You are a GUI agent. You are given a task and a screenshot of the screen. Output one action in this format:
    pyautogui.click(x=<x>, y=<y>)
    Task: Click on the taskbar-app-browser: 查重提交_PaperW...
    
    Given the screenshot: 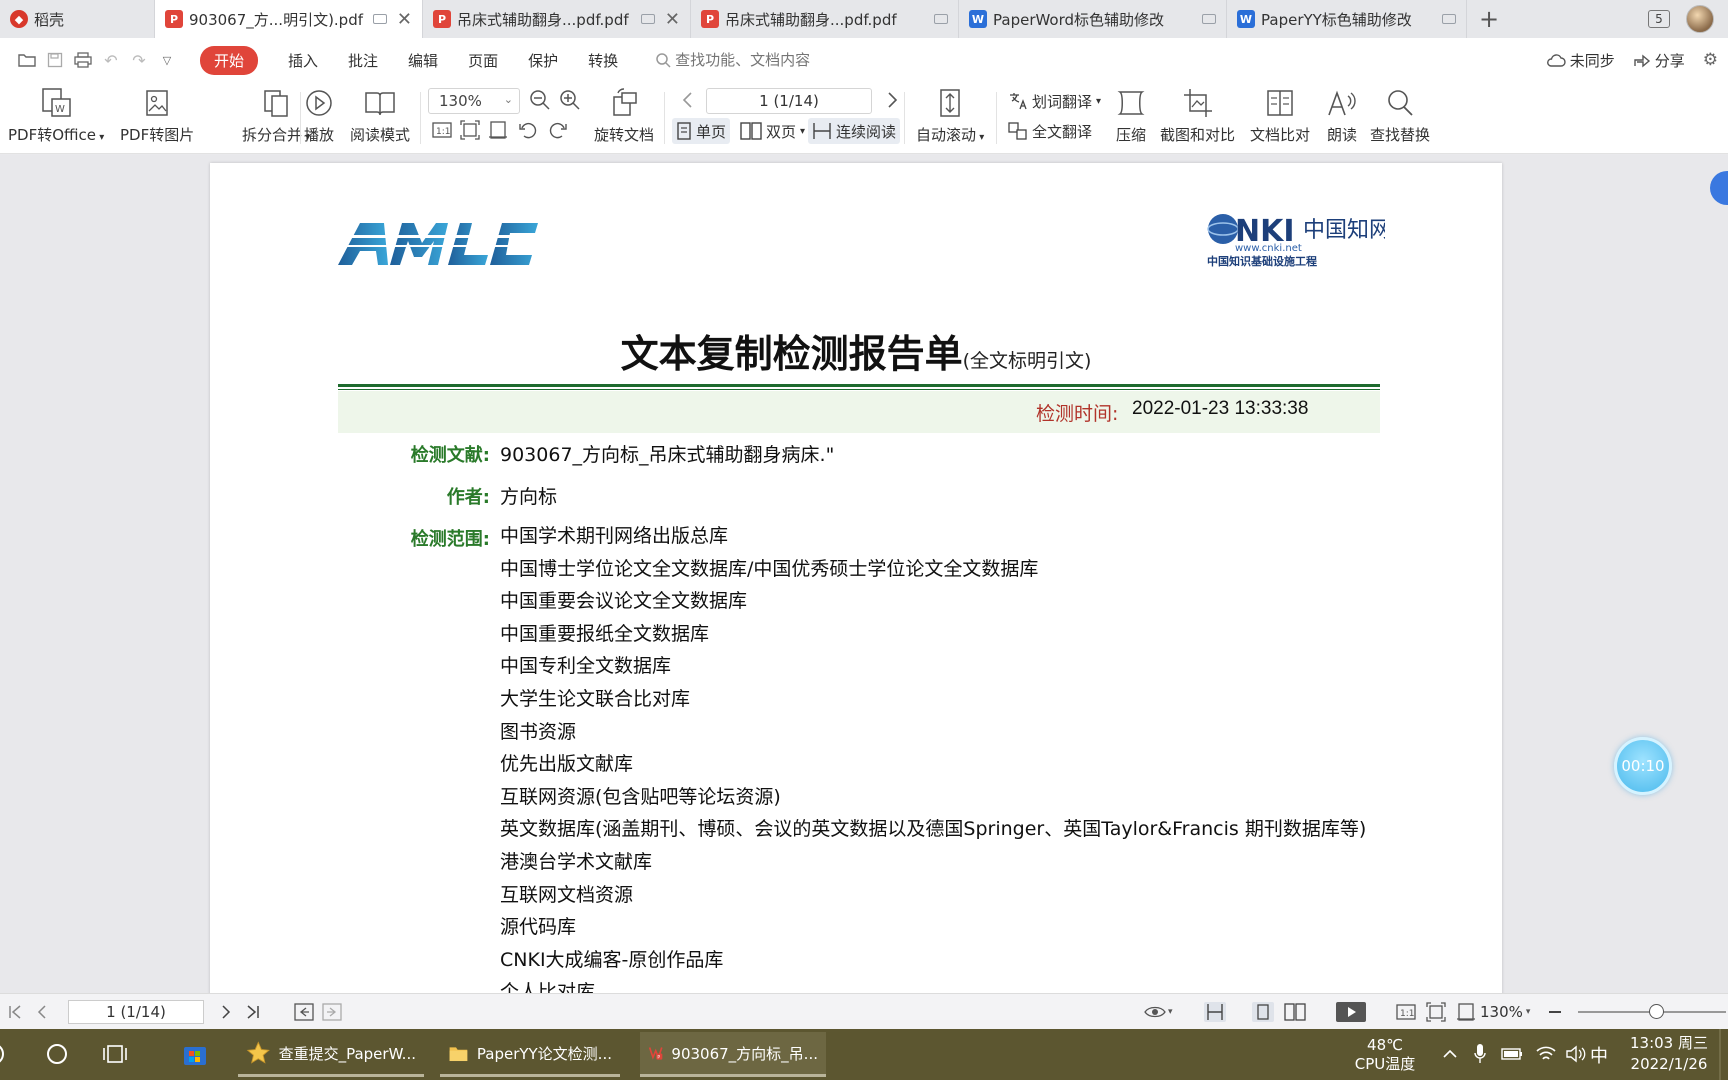 What is the action you would take?
    pyautogui.click(x=331, y=1054)
    